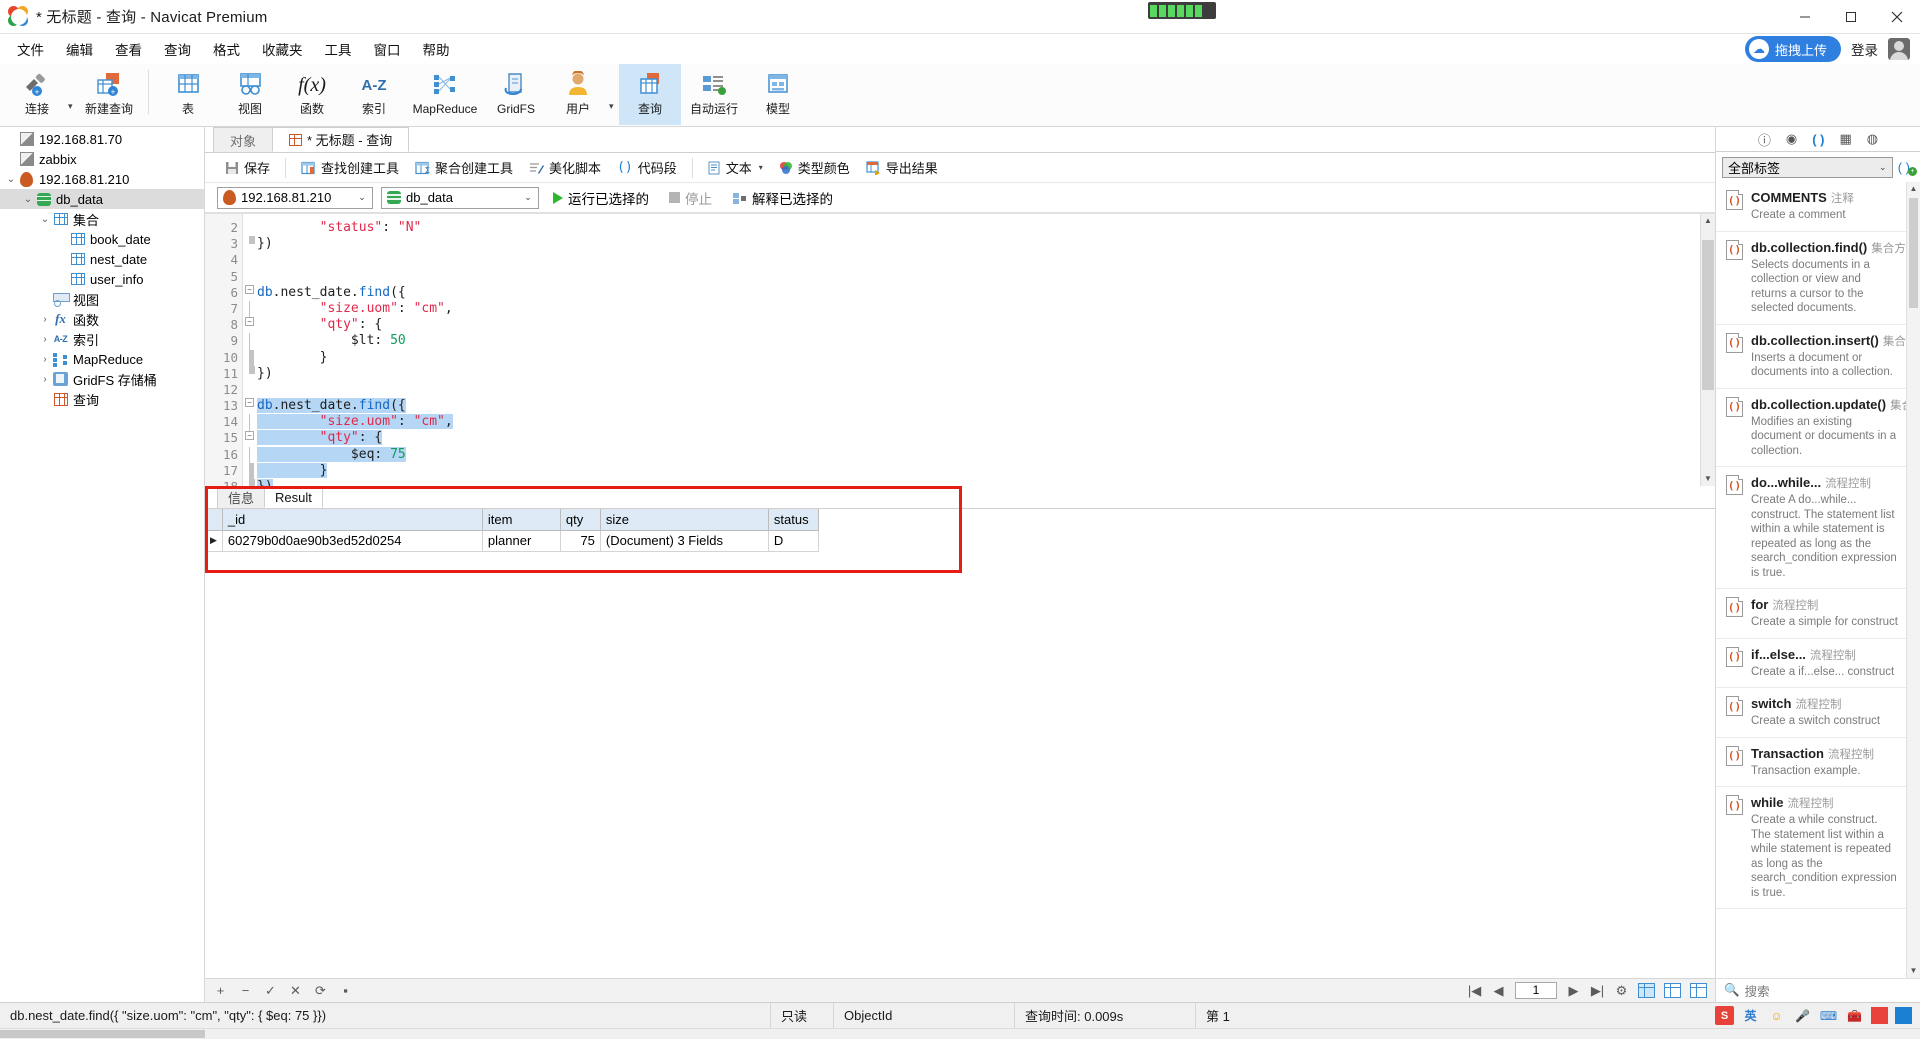 This screenshot has height=1039, width=1920. What do you see at coordinates (1899, 49) in the screenshot?
I see `avatar` at bounding box center [1899, 49].